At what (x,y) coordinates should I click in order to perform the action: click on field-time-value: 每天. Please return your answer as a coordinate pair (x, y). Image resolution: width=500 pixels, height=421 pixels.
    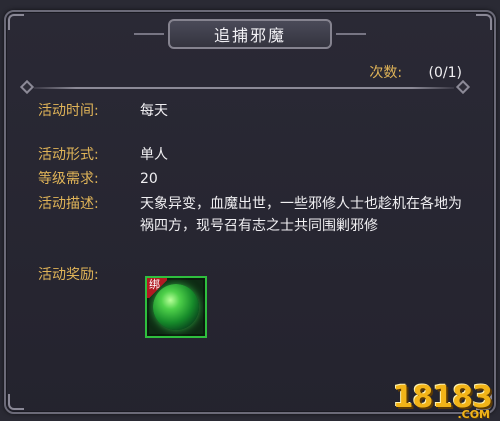
    Looking at the image, I should click on (154, 111).